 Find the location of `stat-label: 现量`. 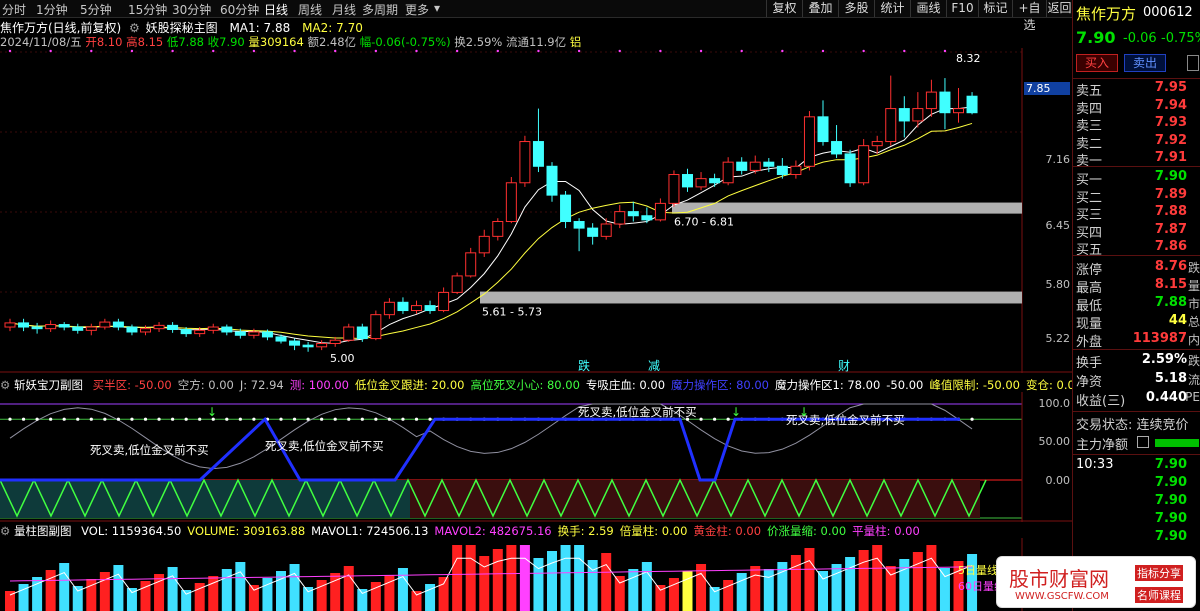

stat-label: 现量 is located at coordinates (1089, 324).